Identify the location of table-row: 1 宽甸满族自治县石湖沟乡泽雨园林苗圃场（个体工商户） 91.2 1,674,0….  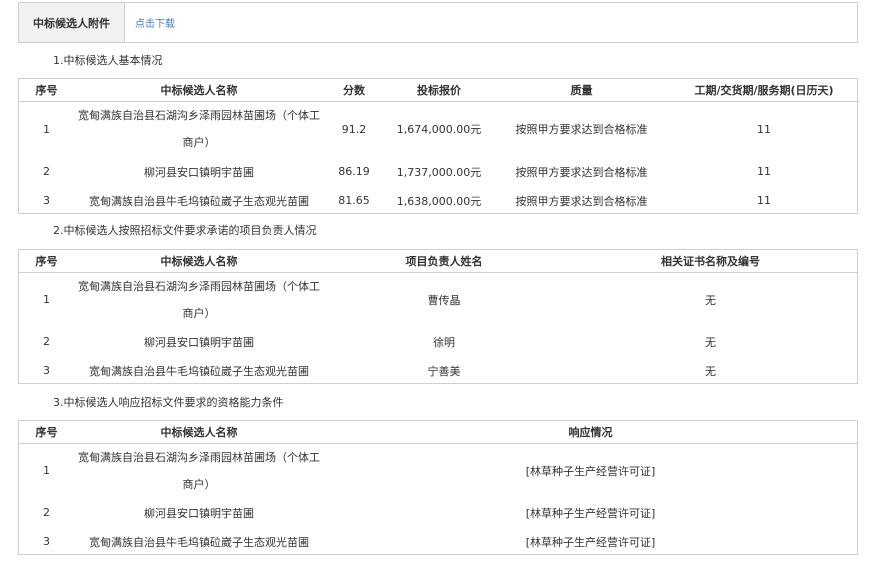
(439, 129).